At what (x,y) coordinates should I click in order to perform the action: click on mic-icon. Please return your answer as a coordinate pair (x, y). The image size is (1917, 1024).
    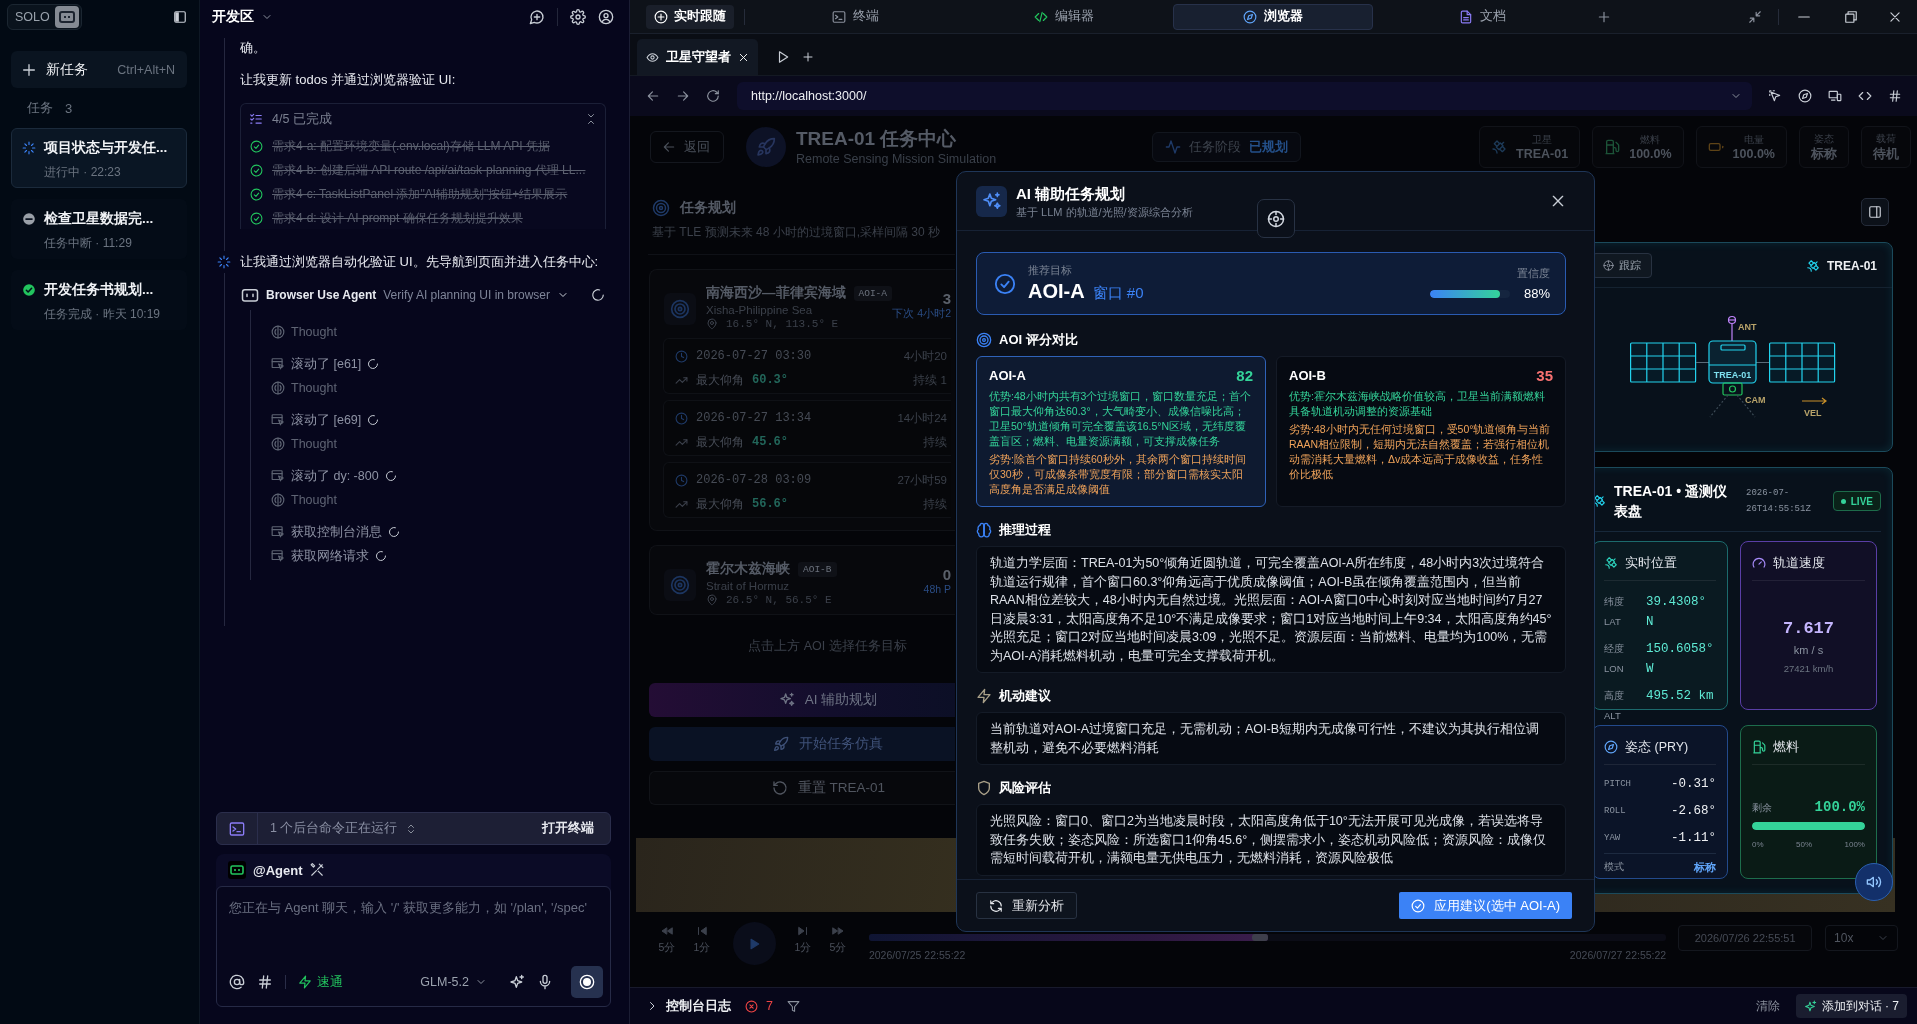
    Looking at the image, I should click on (545, 982).